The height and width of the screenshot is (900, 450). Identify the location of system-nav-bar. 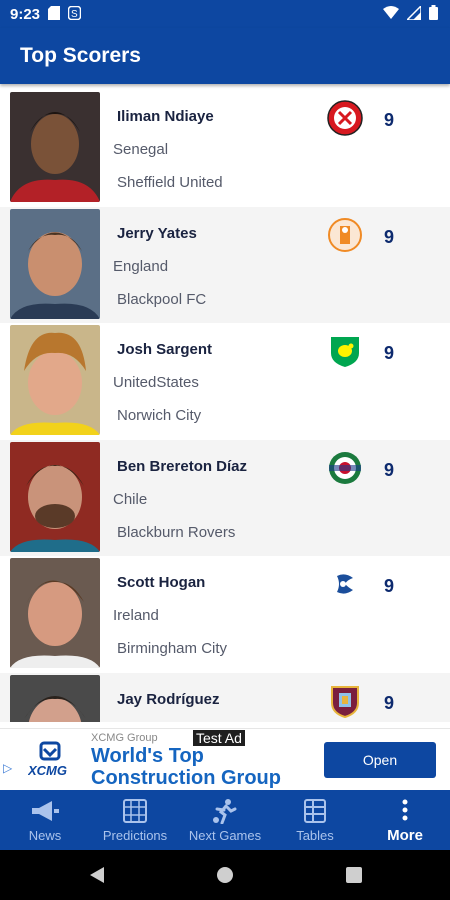
(225, 875).